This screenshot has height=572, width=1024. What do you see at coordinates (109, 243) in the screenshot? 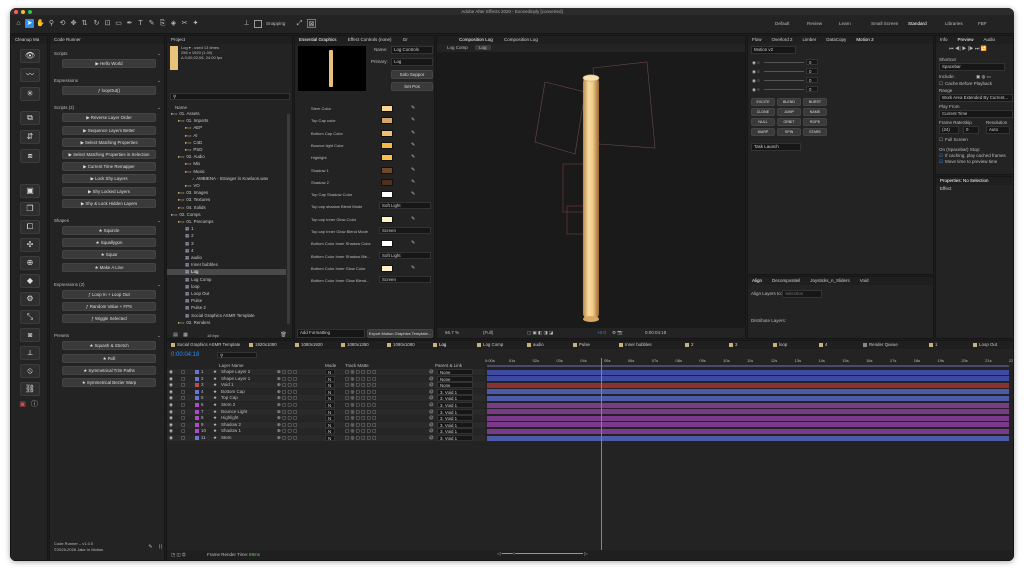
I see `code-runner-item: ★ Squallygon` at bounding box center [109, 243].